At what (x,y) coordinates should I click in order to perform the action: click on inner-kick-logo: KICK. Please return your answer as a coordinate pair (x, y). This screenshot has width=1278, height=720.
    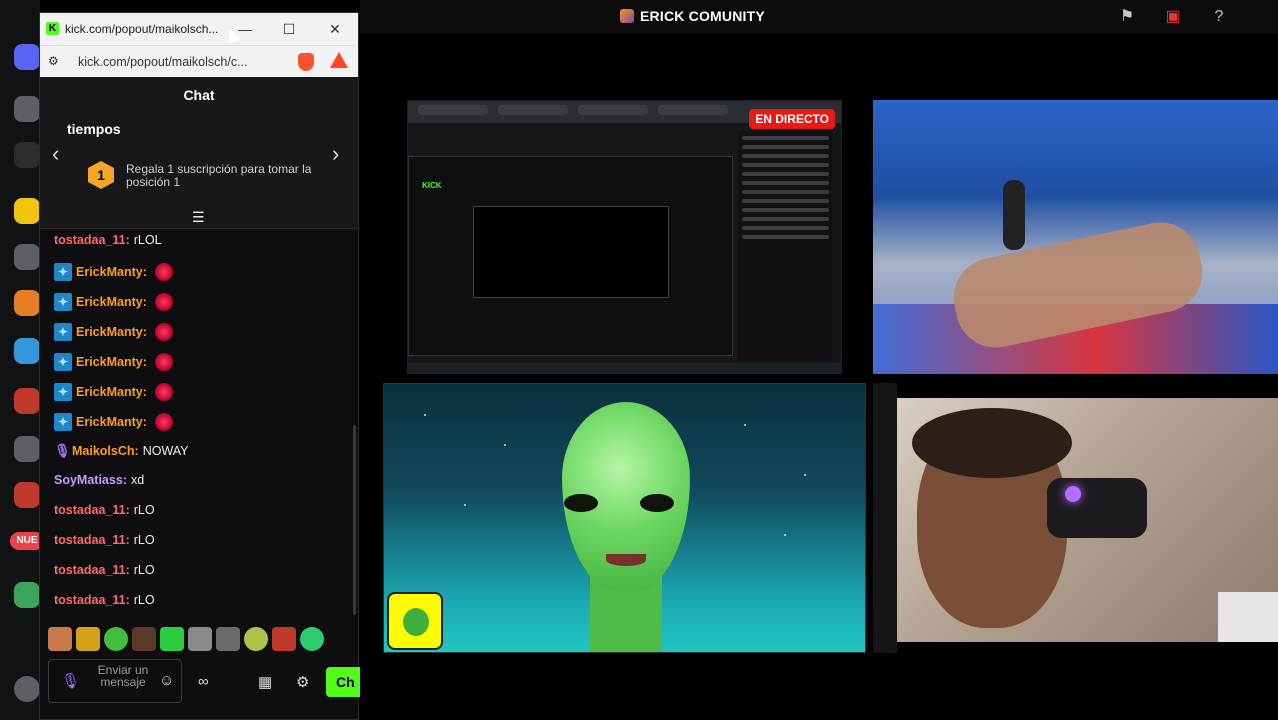
    Looking at the image, I should click on (432, 185).